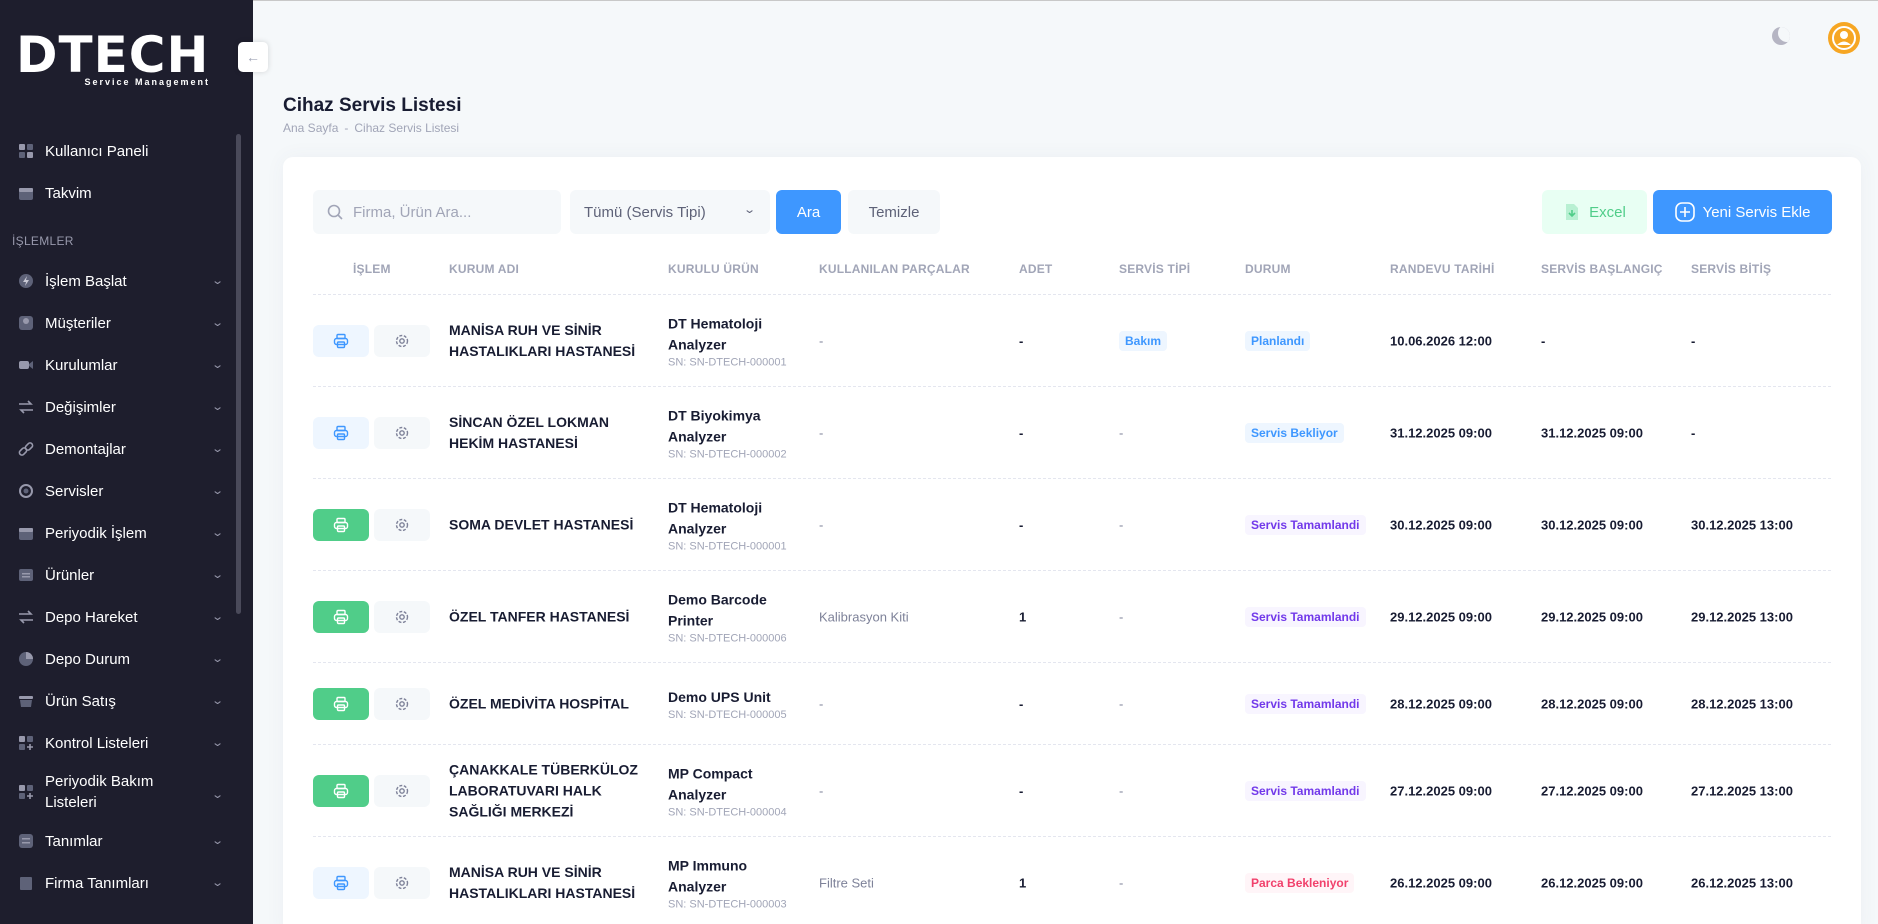  Describe the element at coordinates (1731, 269) in the screenshot. I see `column-header: SERVİS BİTİŞ` at that location.